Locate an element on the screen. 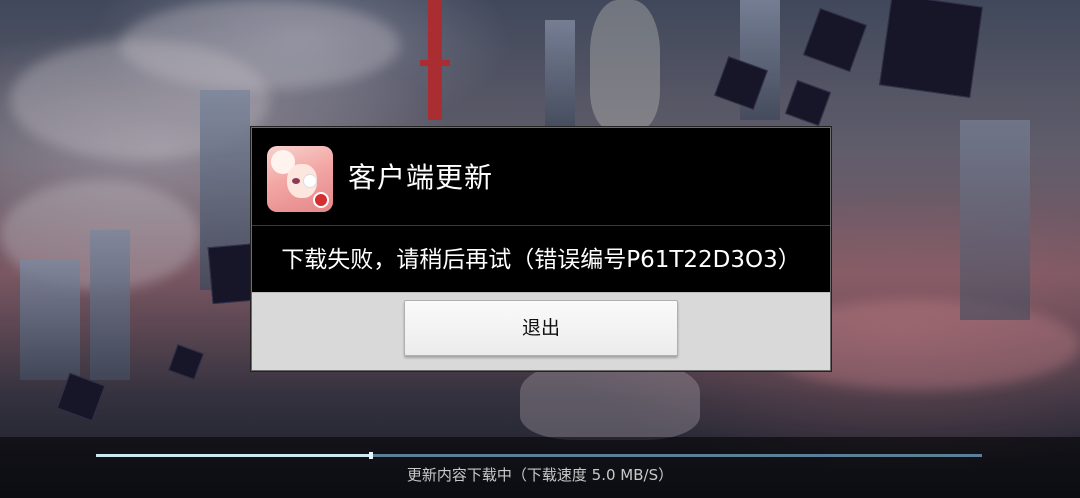 The height and width of the screenshot is (498, 1080). game-app-icon is located at coordinates (300, 179).